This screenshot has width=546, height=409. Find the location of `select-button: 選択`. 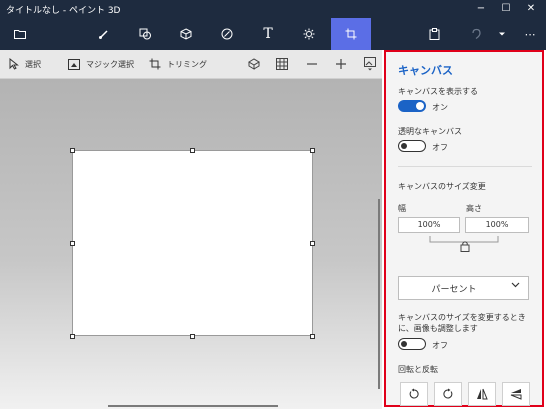

select-button: 選択 is located at coordinates (25, 64).